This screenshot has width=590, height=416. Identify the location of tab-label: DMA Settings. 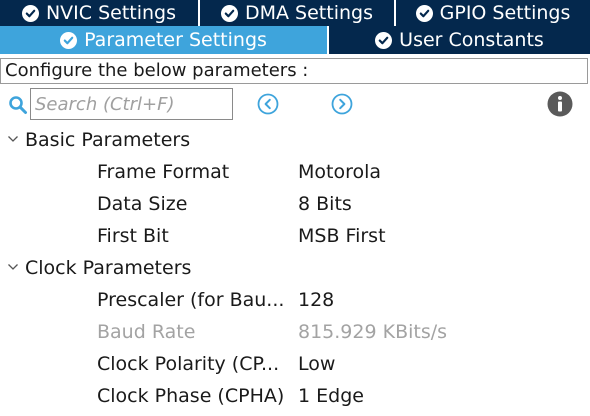
(309, 13).